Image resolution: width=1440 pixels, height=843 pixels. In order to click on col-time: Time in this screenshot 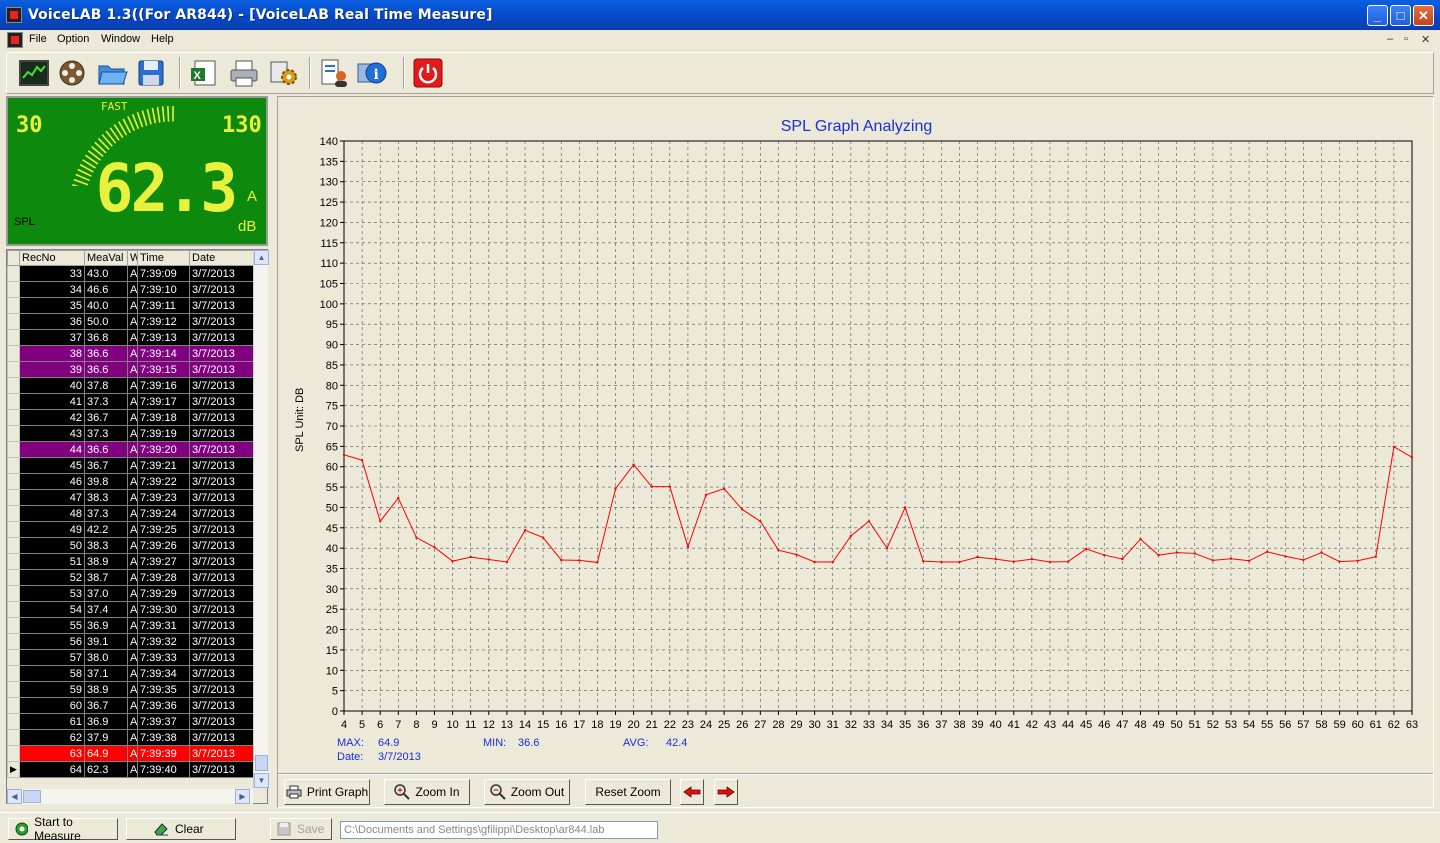, I will do `click(163, 258)`.